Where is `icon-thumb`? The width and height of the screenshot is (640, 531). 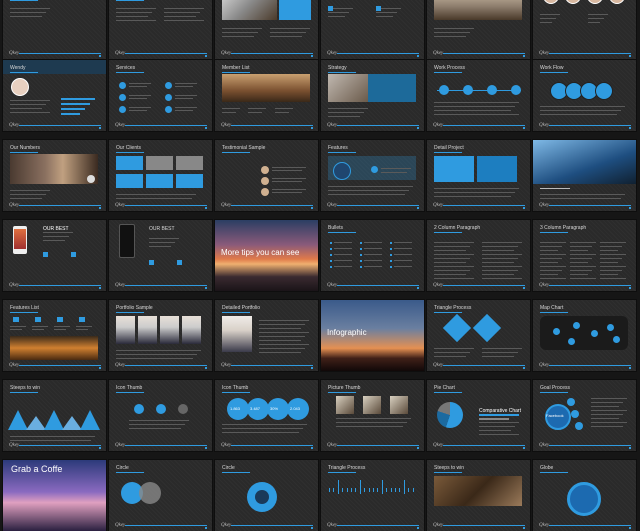
icon-thumb is located at coordinates (161, 409).